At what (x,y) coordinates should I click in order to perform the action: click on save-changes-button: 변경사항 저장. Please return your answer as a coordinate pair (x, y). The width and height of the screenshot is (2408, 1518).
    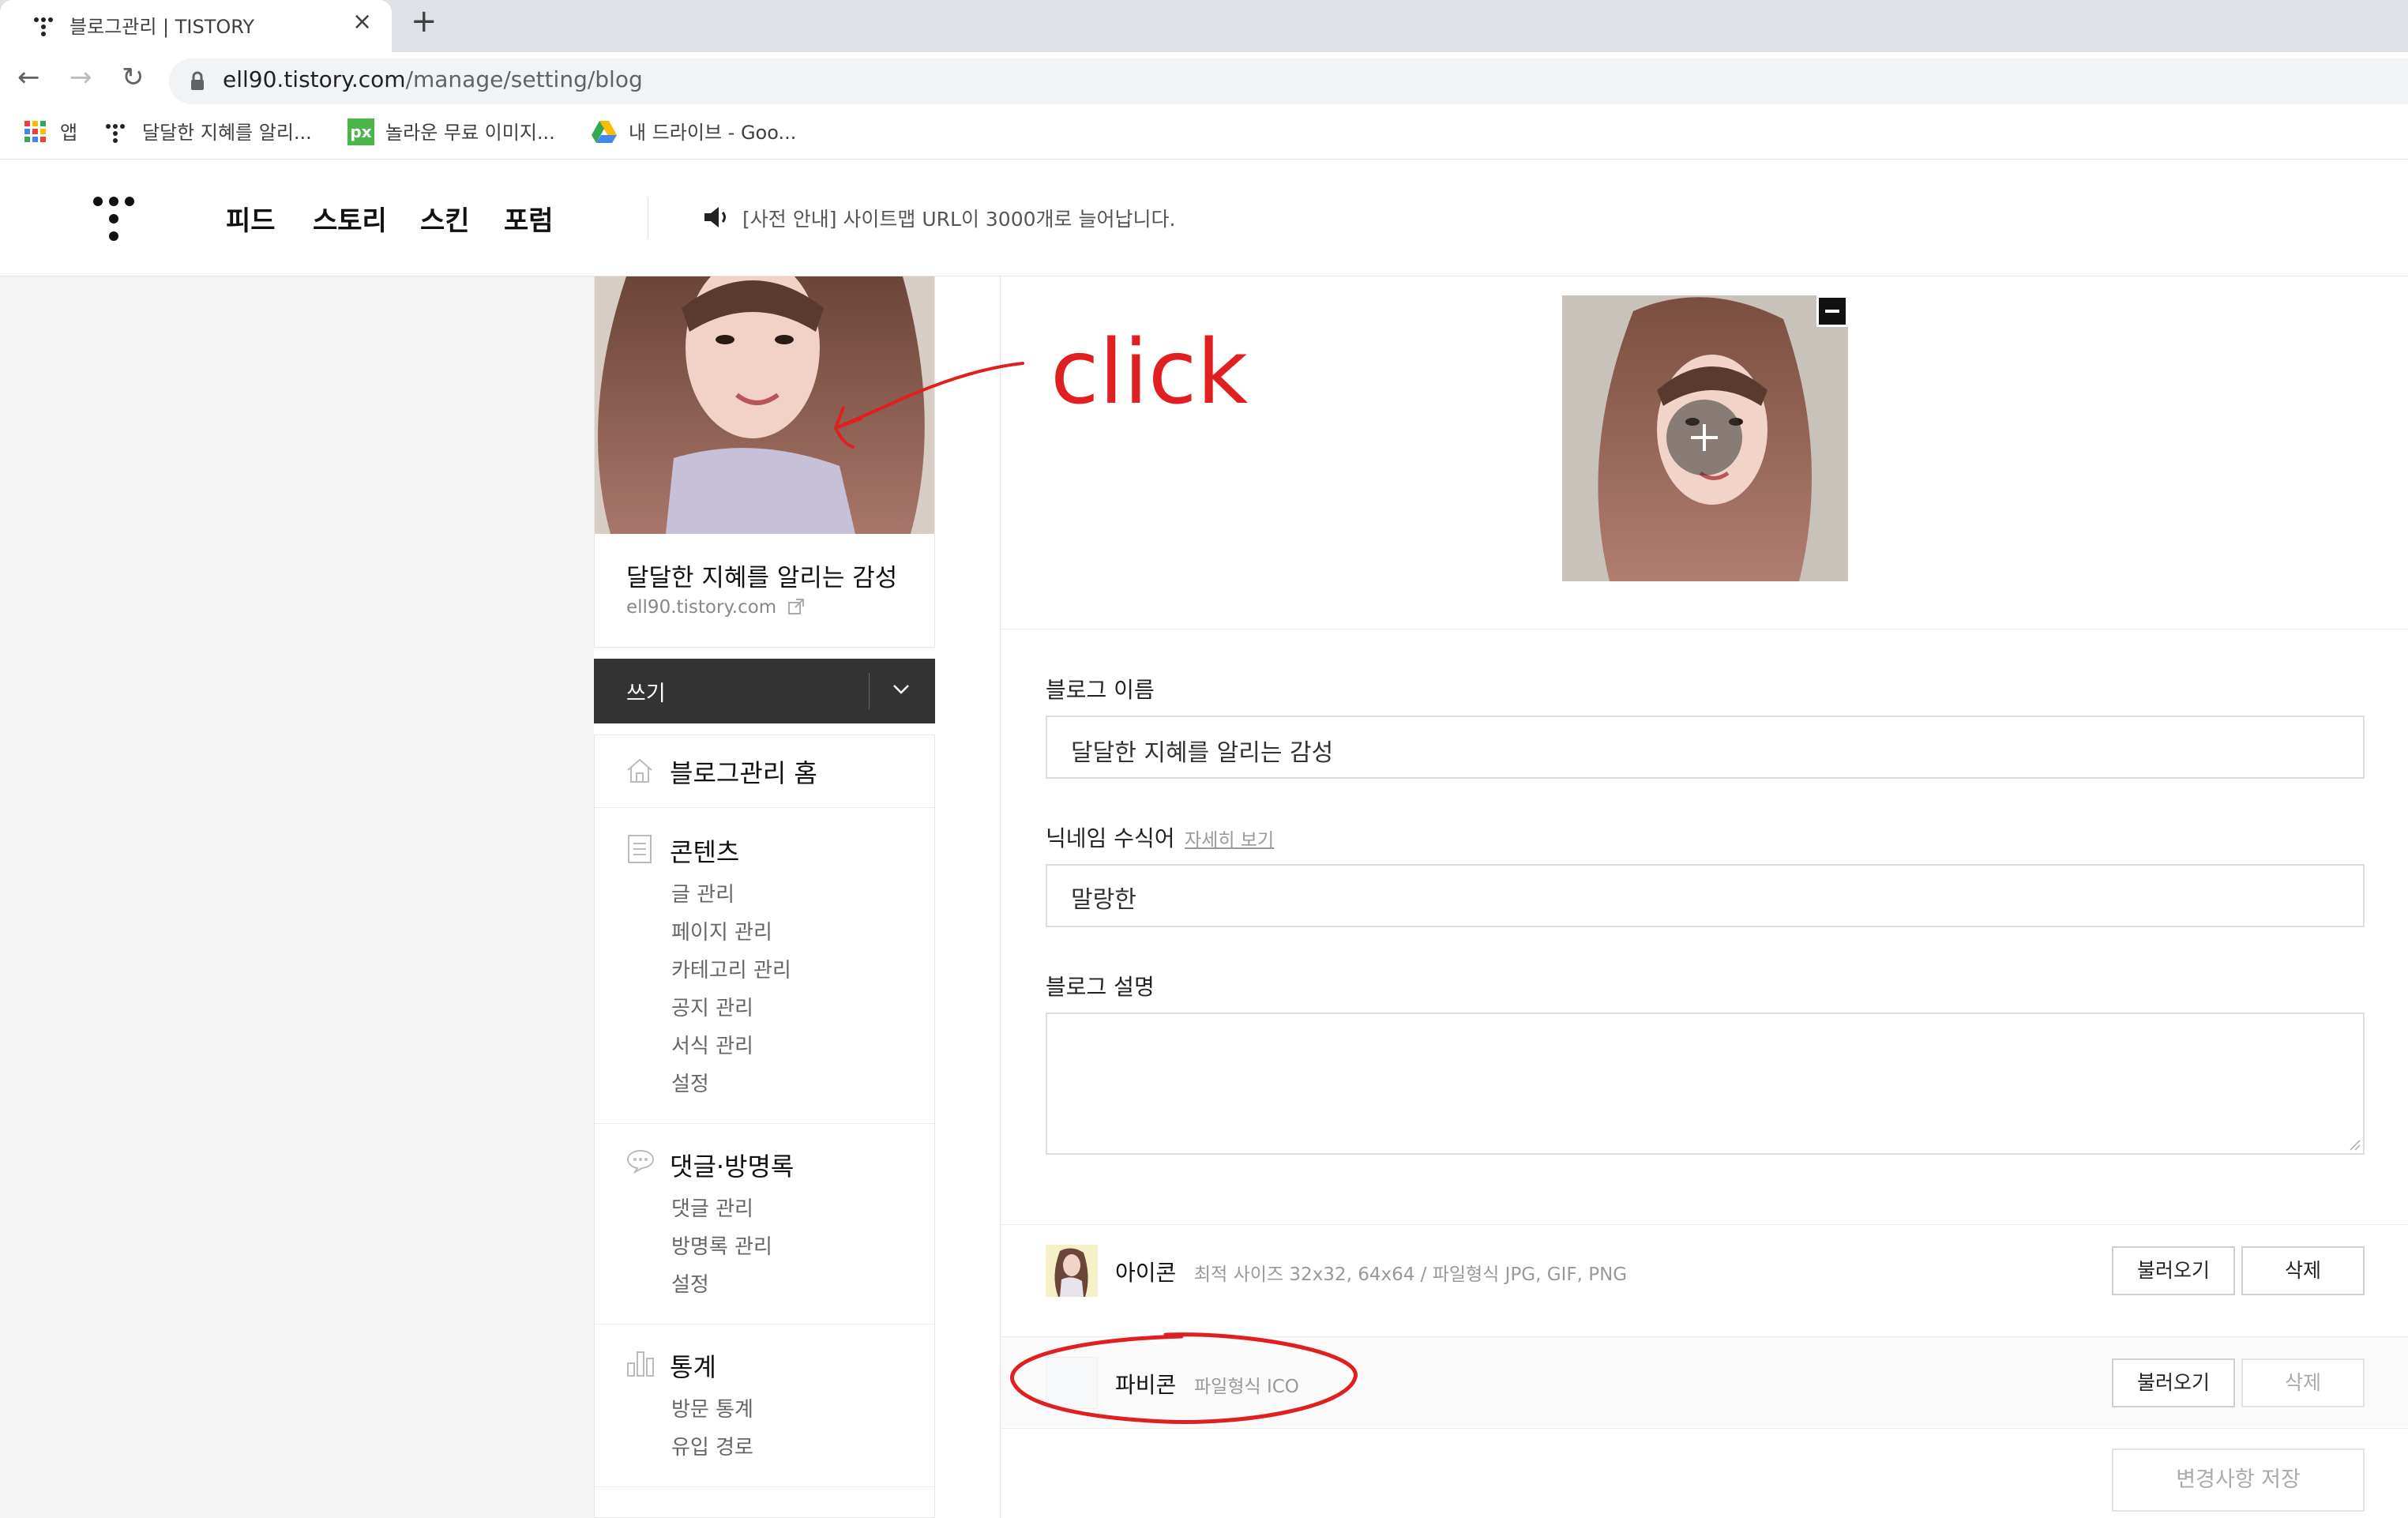
    Looking at the image, I should click on (2239, 1480).